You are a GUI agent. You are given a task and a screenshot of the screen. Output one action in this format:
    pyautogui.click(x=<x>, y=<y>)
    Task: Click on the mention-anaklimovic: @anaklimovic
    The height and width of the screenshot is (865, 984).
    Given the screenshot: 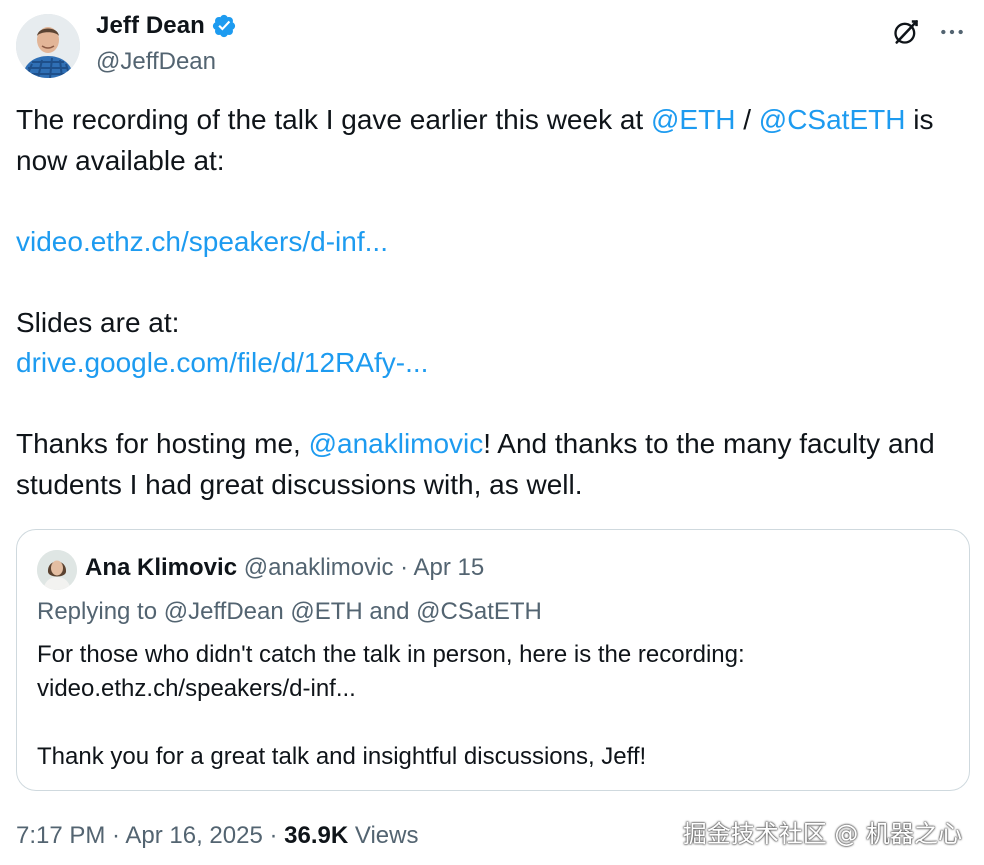 What is the action you would take?
    pyautogui.click(x=396, y=443)
    